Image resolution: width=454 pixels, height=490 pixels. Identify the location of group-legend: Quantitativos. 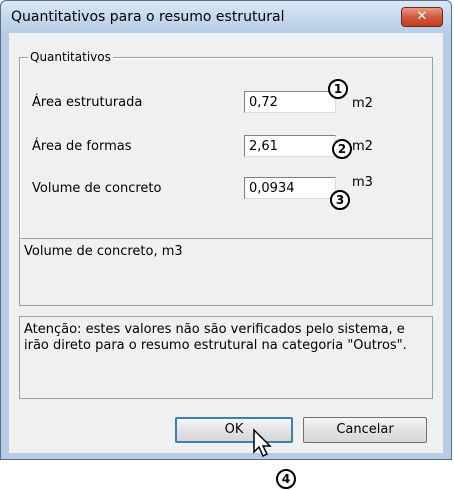
(70, 57).